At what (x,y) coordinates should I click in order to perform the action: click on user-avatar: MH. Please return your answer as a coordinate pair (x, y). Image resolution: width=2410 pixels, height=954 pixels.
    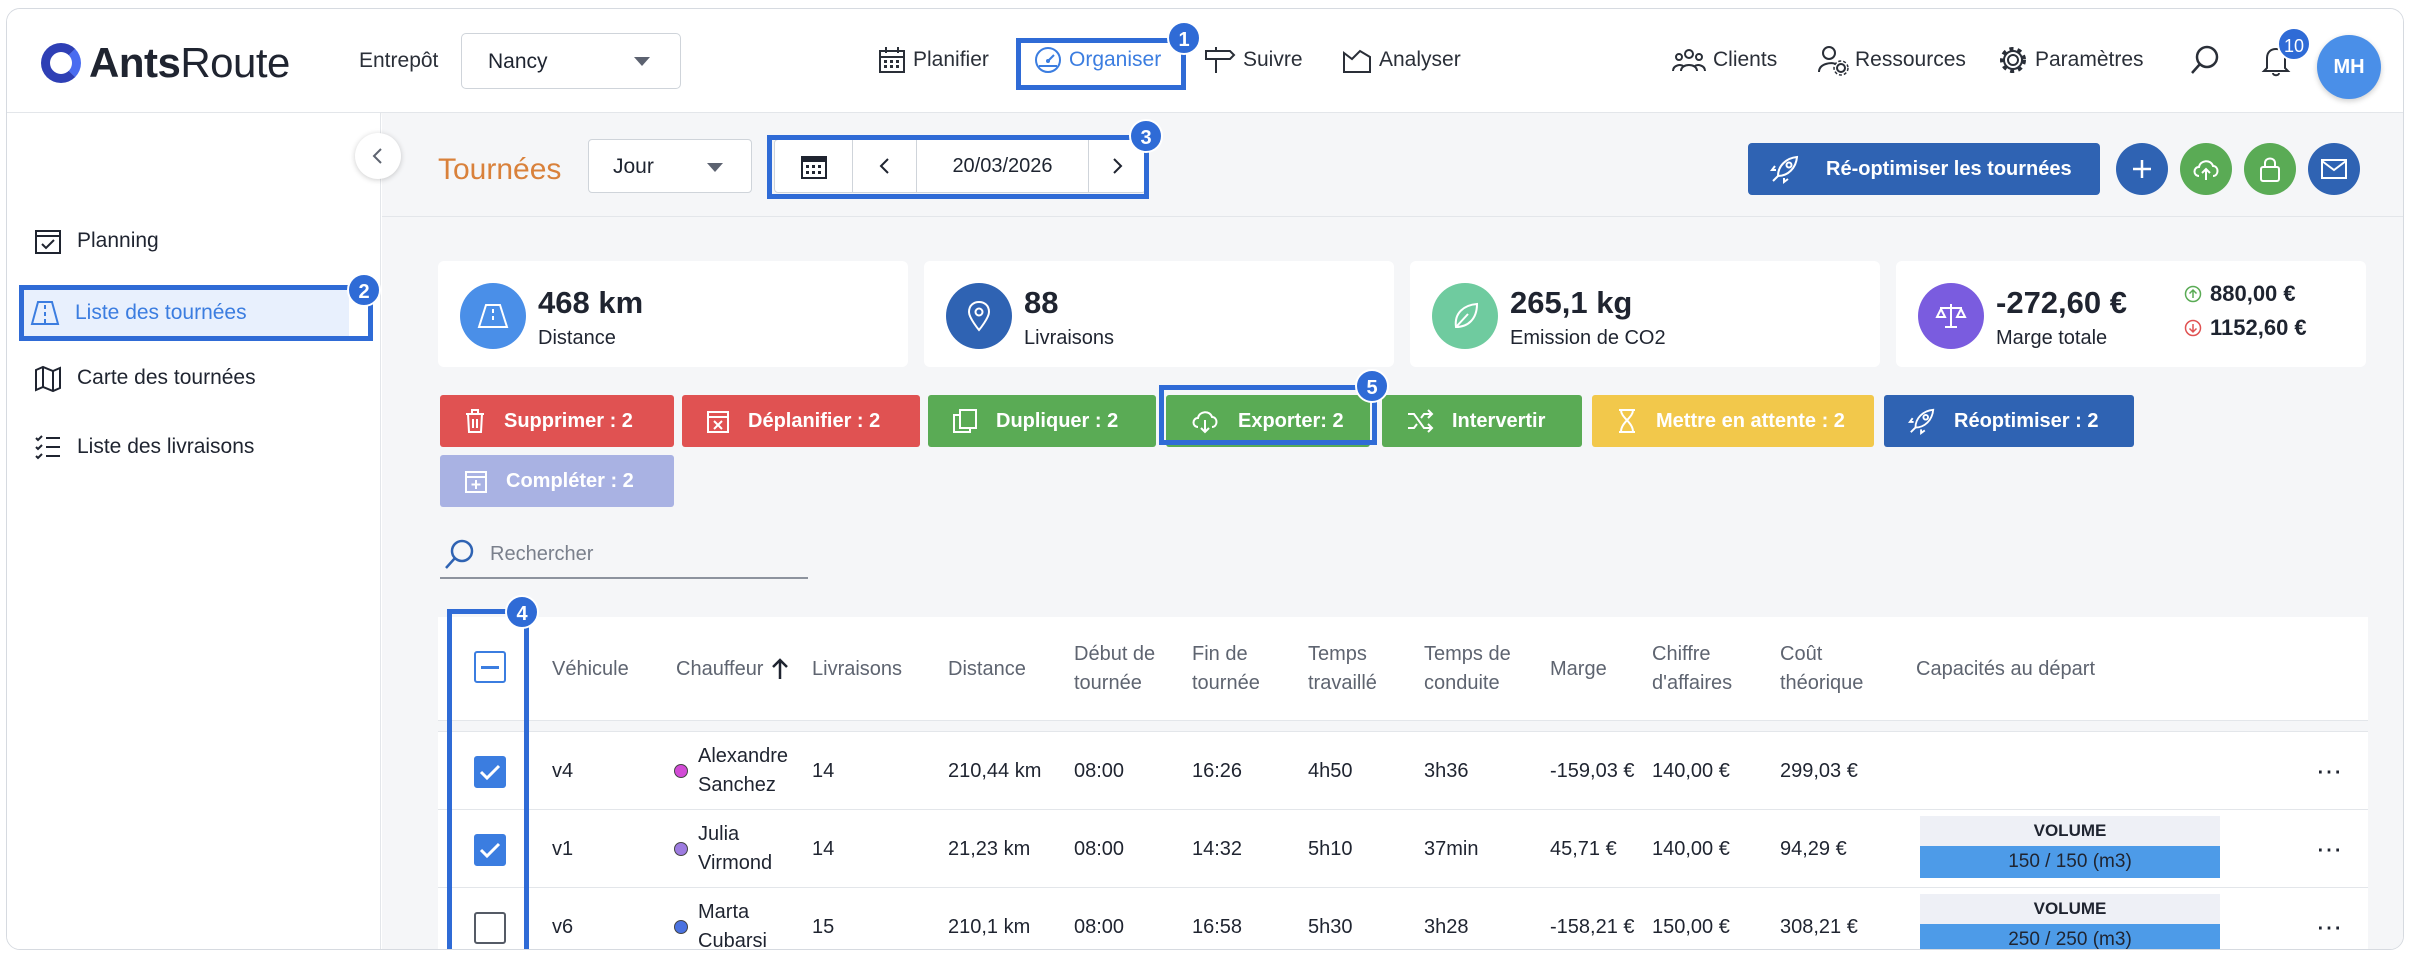
    Looking at the image, I should click on (2349, 67).